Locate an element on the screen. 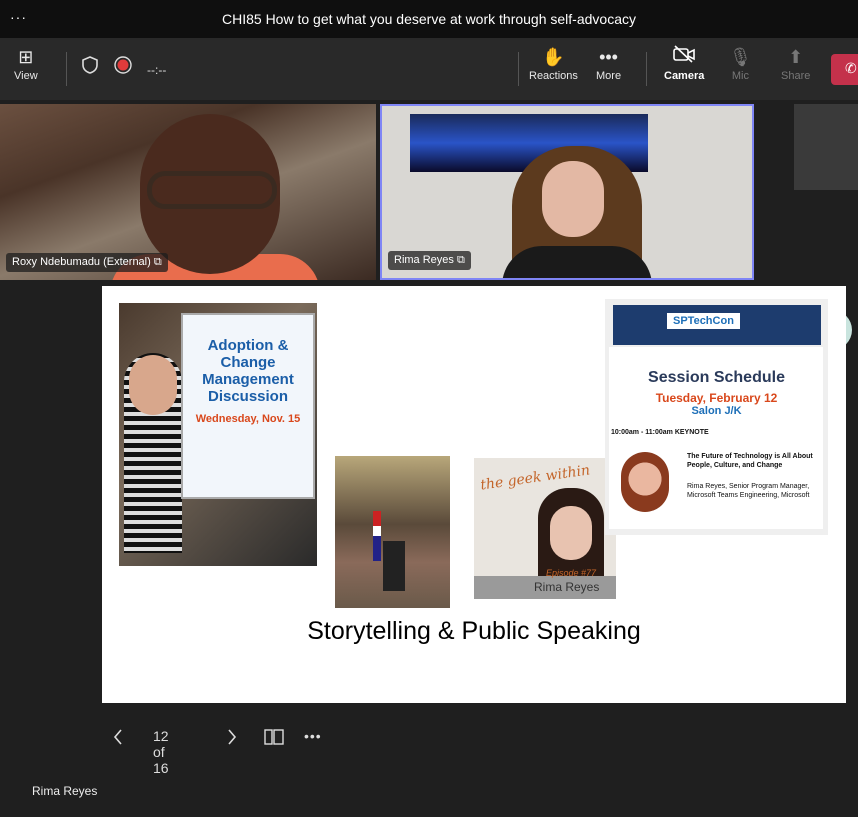  participant-nameplate: Roxy Ndebumadu (External) ⧉ is located at coordinates (87, 262).